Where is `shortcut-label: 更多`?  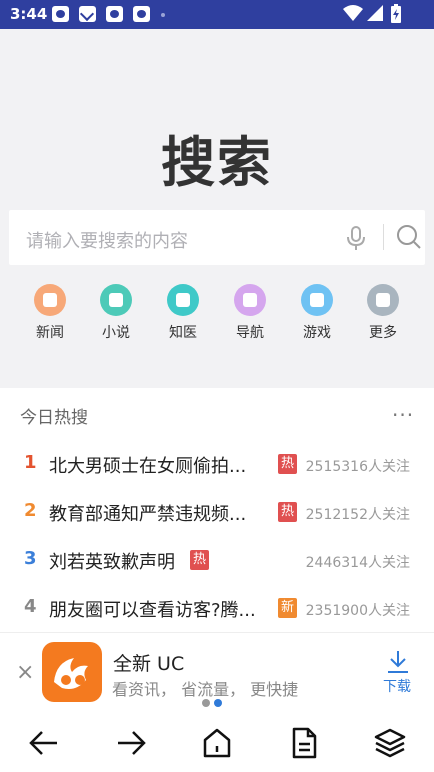
shortcut-label: 更多 is located at coordinates (383, 333).